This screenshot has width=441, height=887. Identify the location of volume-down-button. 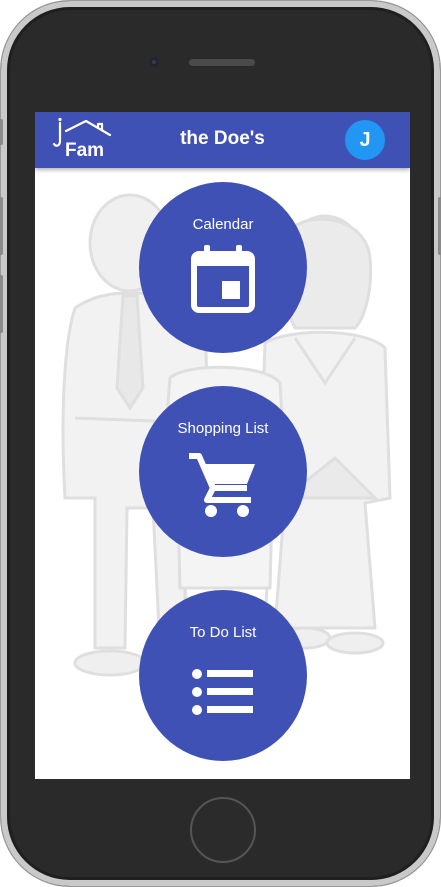
(1, 304).